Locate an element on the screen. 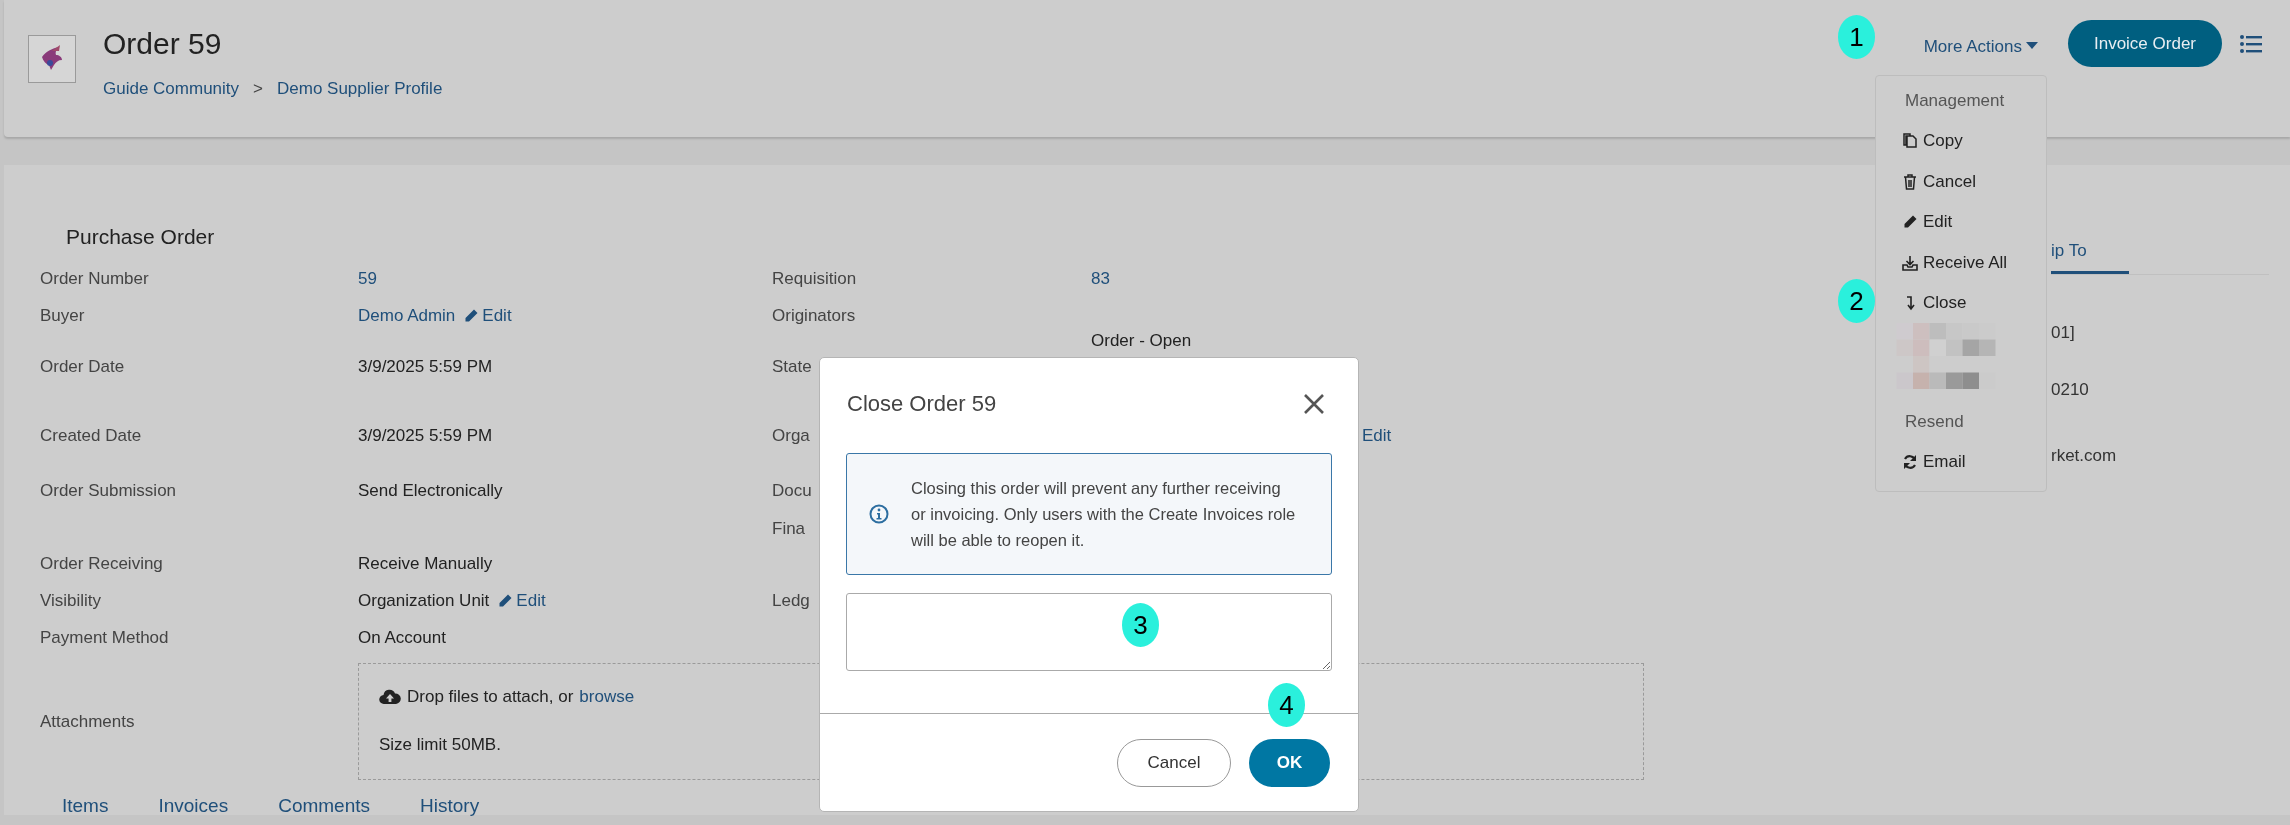 The width and height of the screenshot is (2290, 825). menu-section-title: Management is located at coordinates (1955, 101).